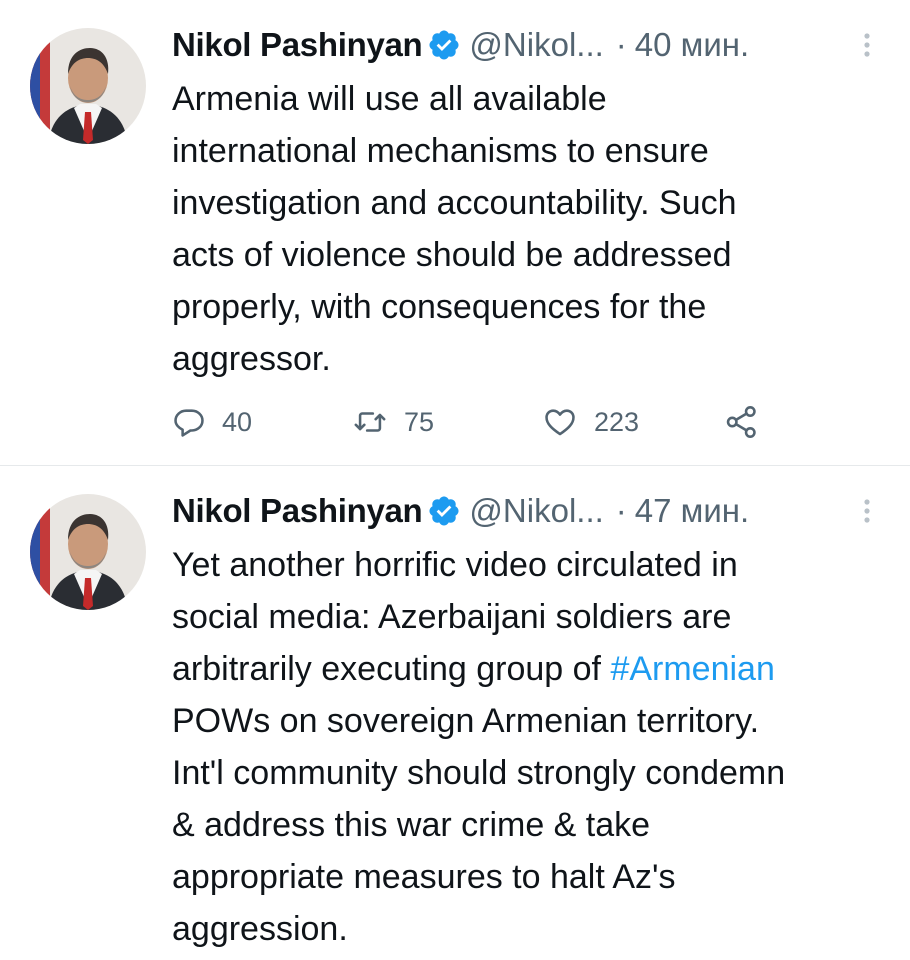  I want to click on share-button, so click(750, 422).